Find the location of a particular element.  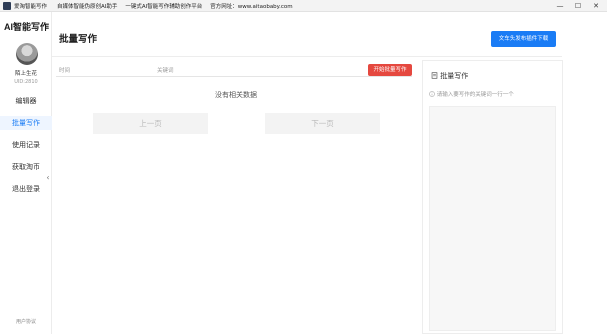

maximize-button: ☐ is located at coordinates (578, 6).